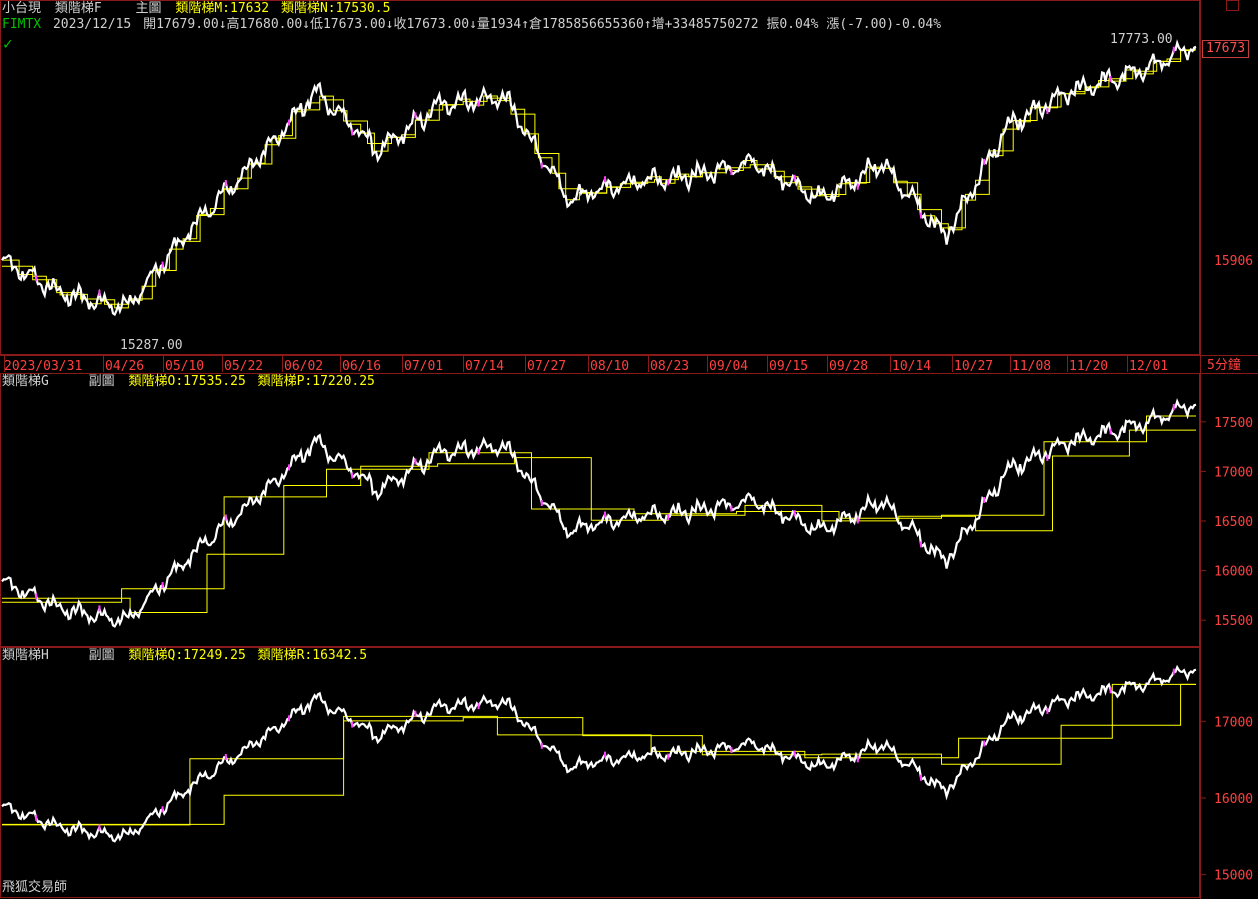 This screenshot has width=1258, height=899. Describe the element at coordinates (1233, 472) in the screenshot. I see `sub1-y-label: 17000` at that location.